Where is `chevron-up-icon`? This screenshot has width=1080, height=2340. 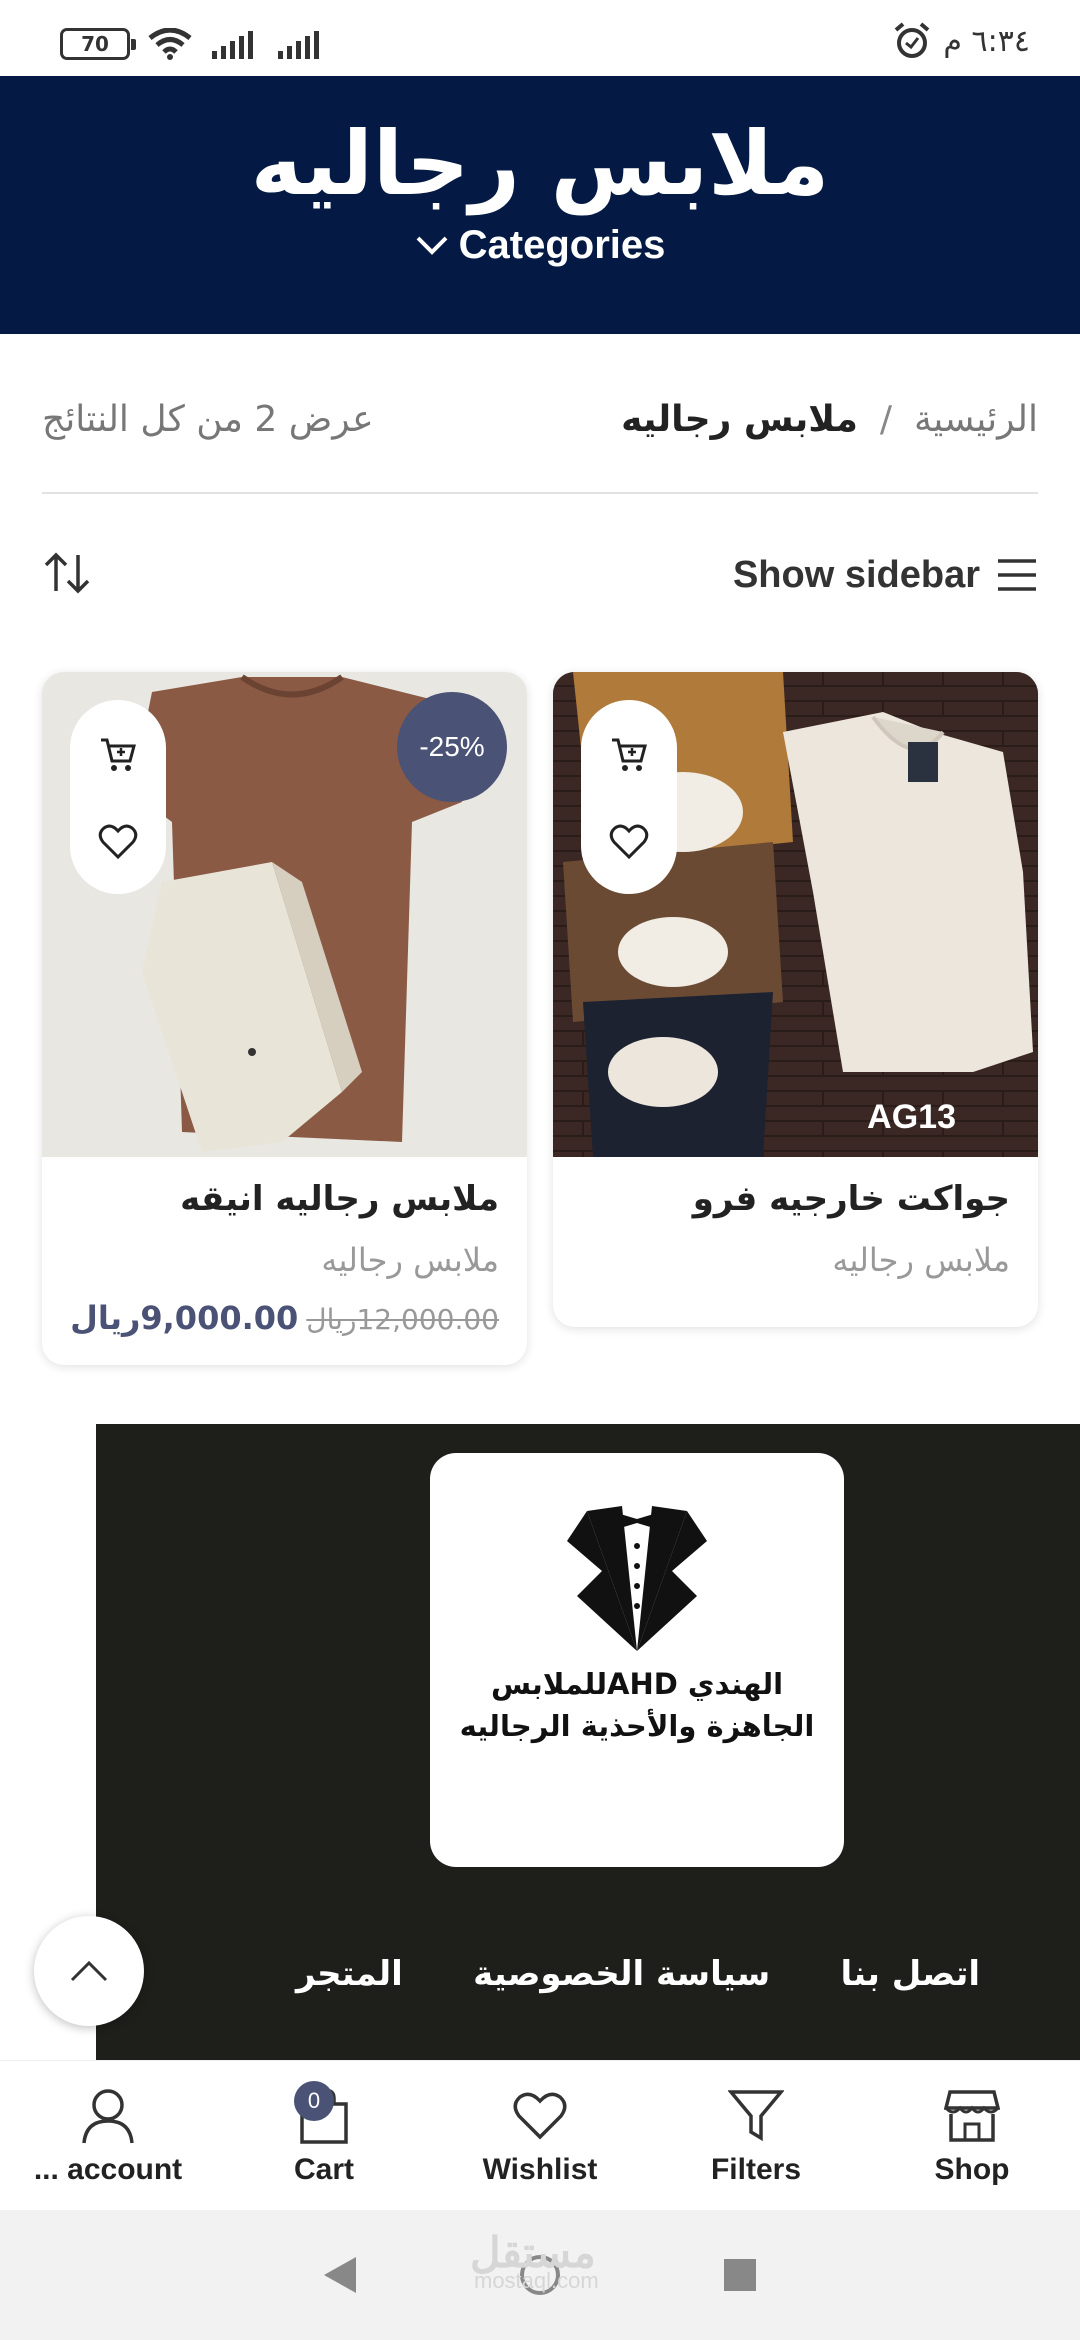 chevron-up-icon is located at coordinates (89, 1971).